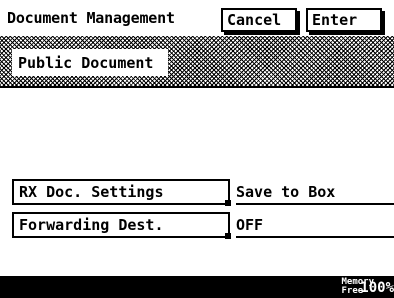  What do you see at coordinates (377, 288) in the screenshot?
I see `memory-free-value: 100%` at bounding box center [377, 288].